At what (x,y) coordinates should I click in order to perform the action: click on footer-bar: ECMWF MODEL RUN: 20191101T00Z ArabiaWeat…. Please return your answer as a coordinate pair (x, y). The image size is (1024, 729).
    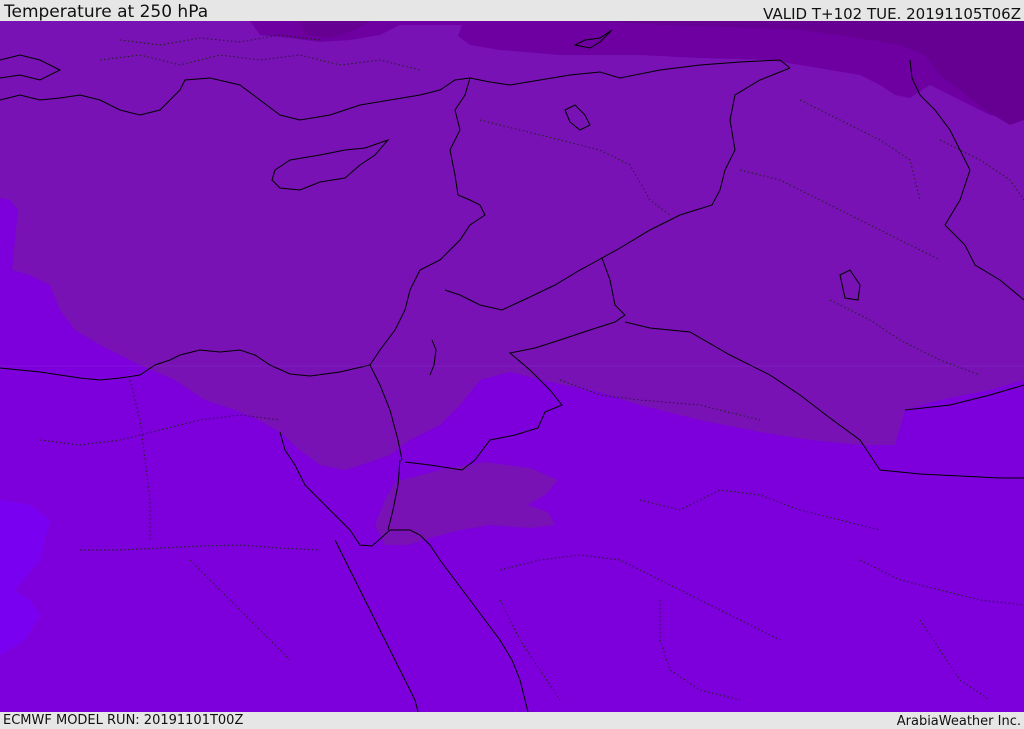
    Looking at the image, I should click on (512, 720).